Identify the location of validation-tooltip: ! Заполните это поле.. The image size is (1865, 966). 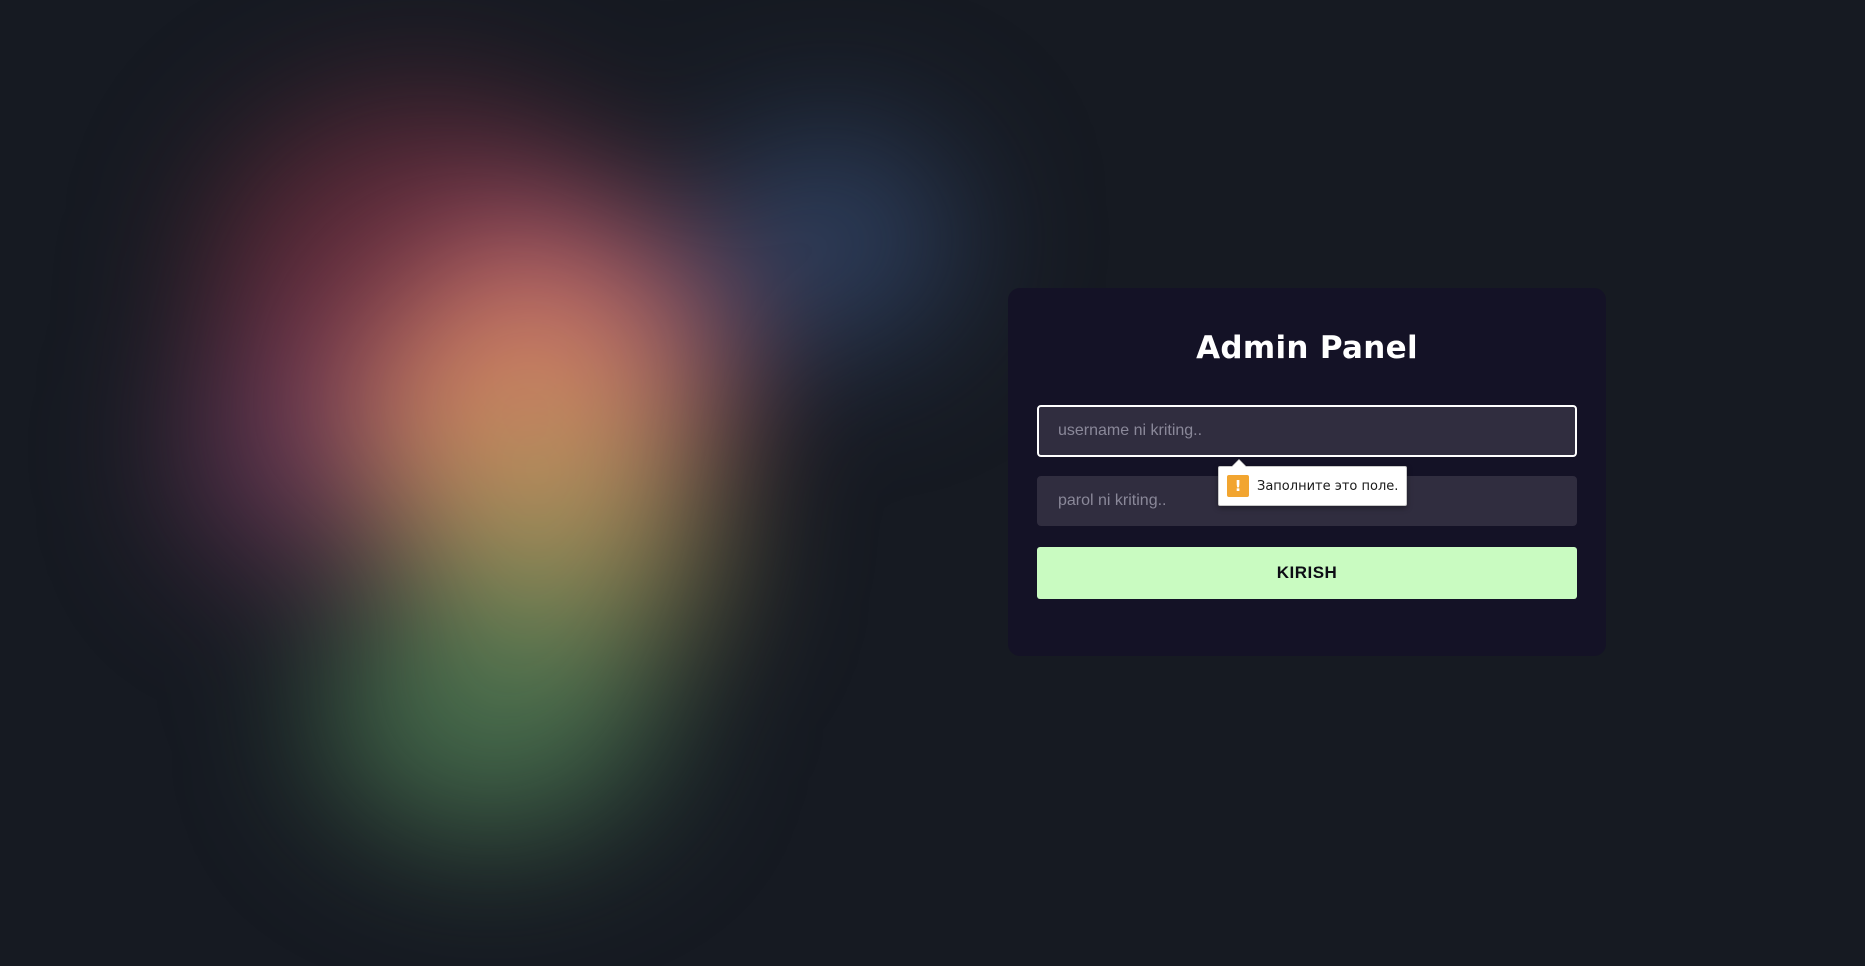
(1313, 482).